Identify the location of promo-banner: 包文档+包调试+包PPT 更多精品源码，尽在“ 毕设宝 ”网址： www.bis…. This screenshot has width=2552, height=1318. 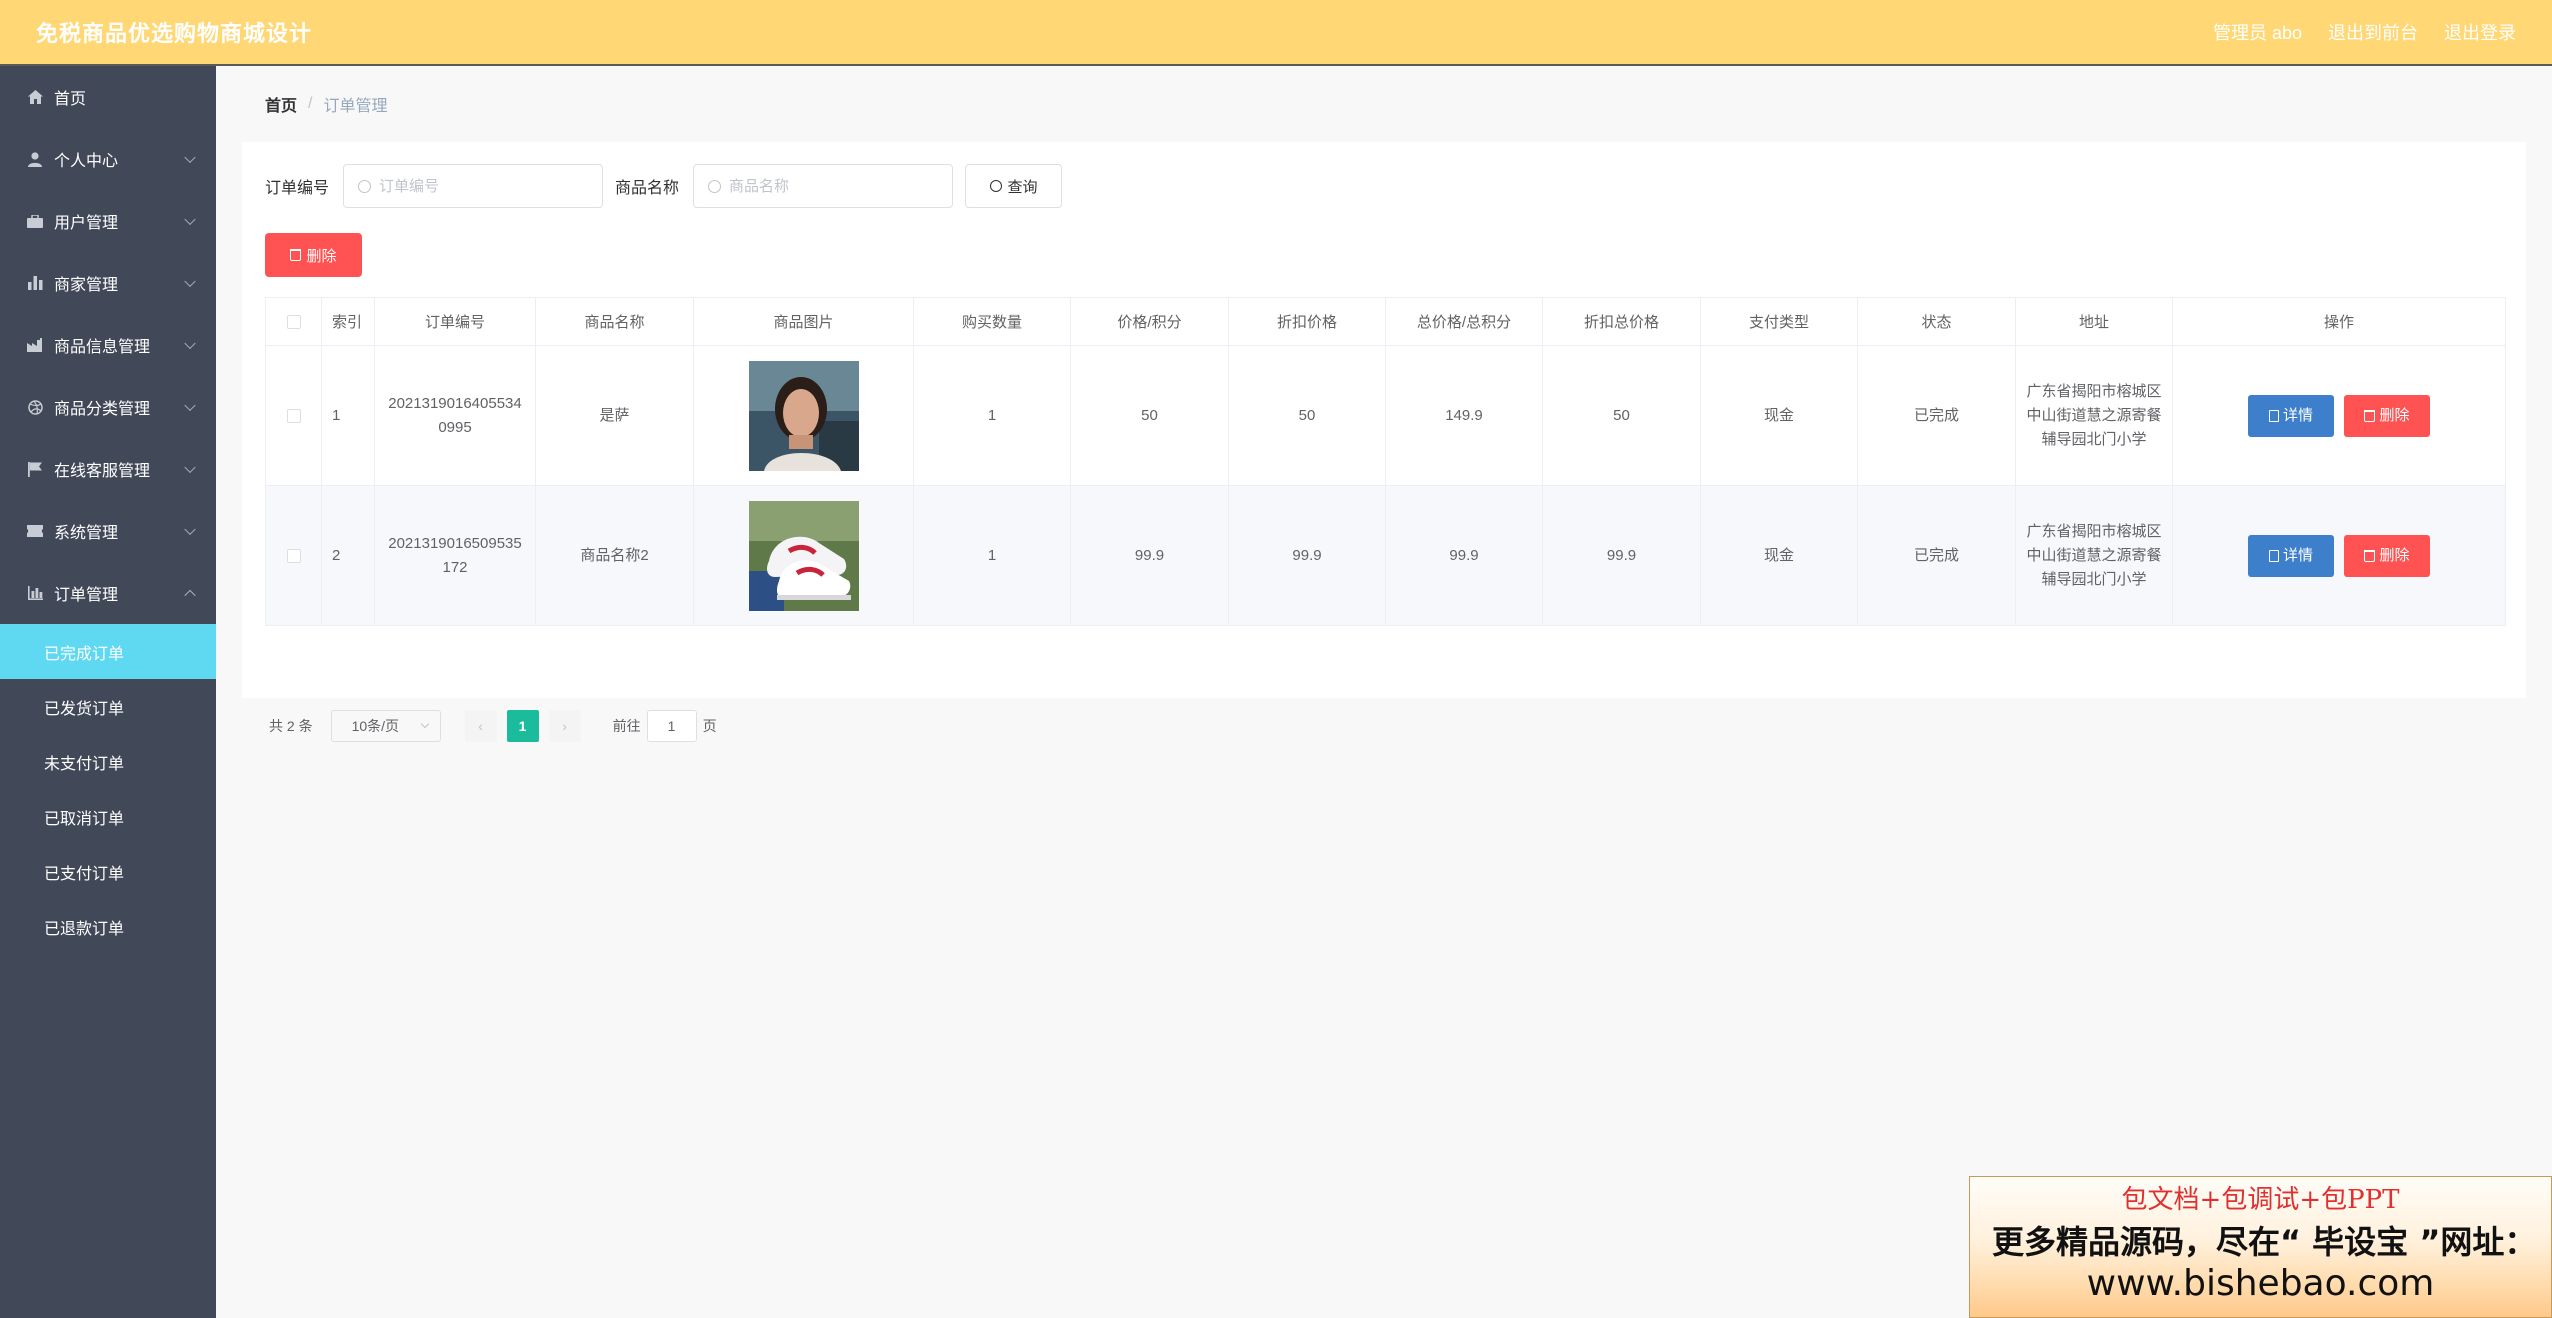
(2260, 1247).